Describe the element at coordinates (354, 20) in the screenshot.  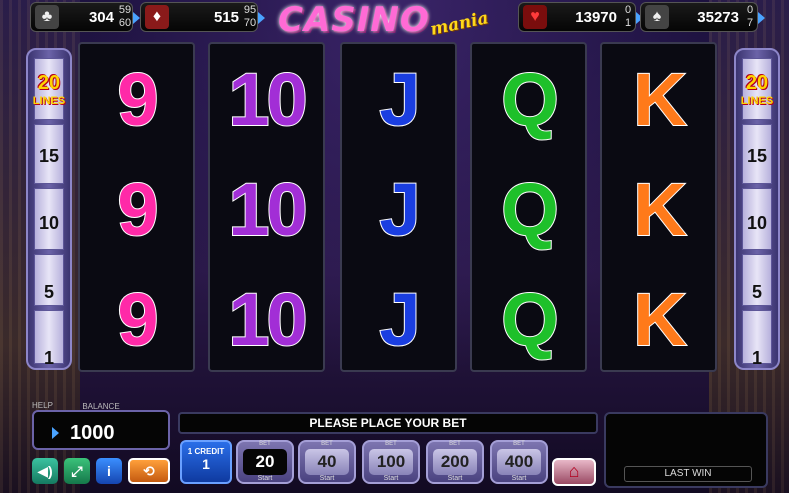
I see `logo-main: CASINO` at that location.